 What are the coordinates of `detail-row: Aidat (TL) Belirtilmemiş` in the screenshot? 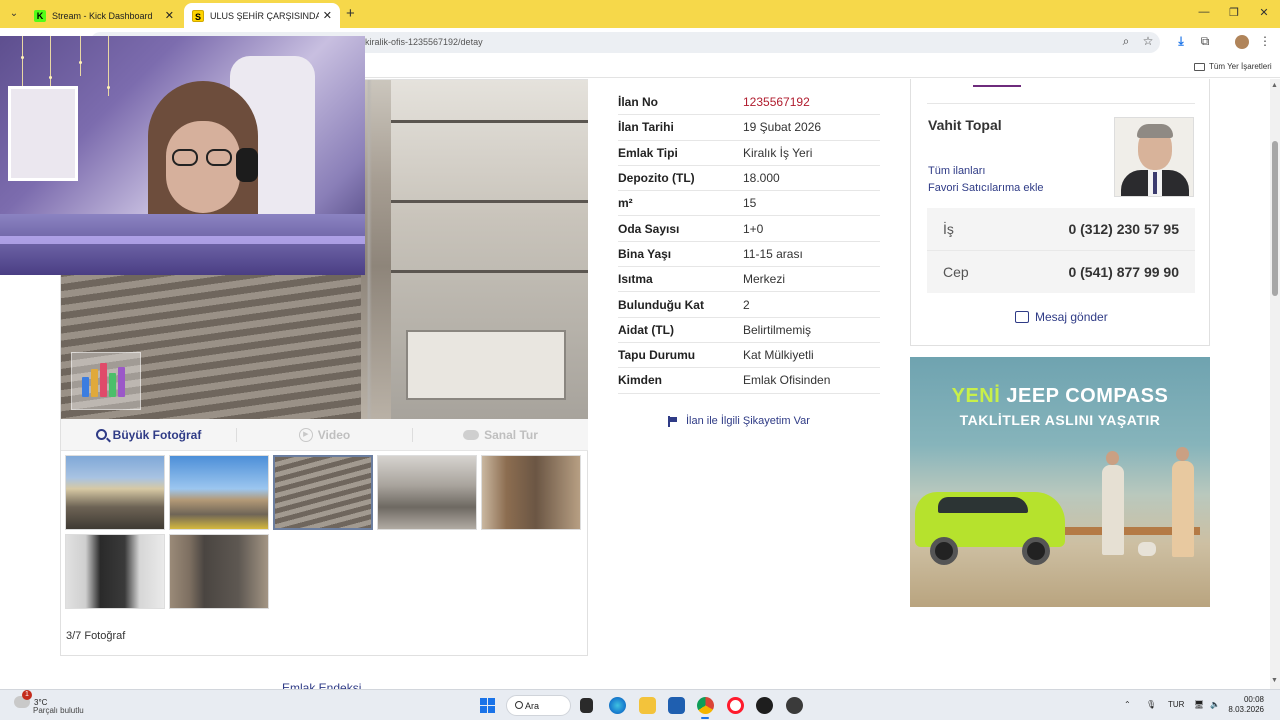 It's located at (749, 330).